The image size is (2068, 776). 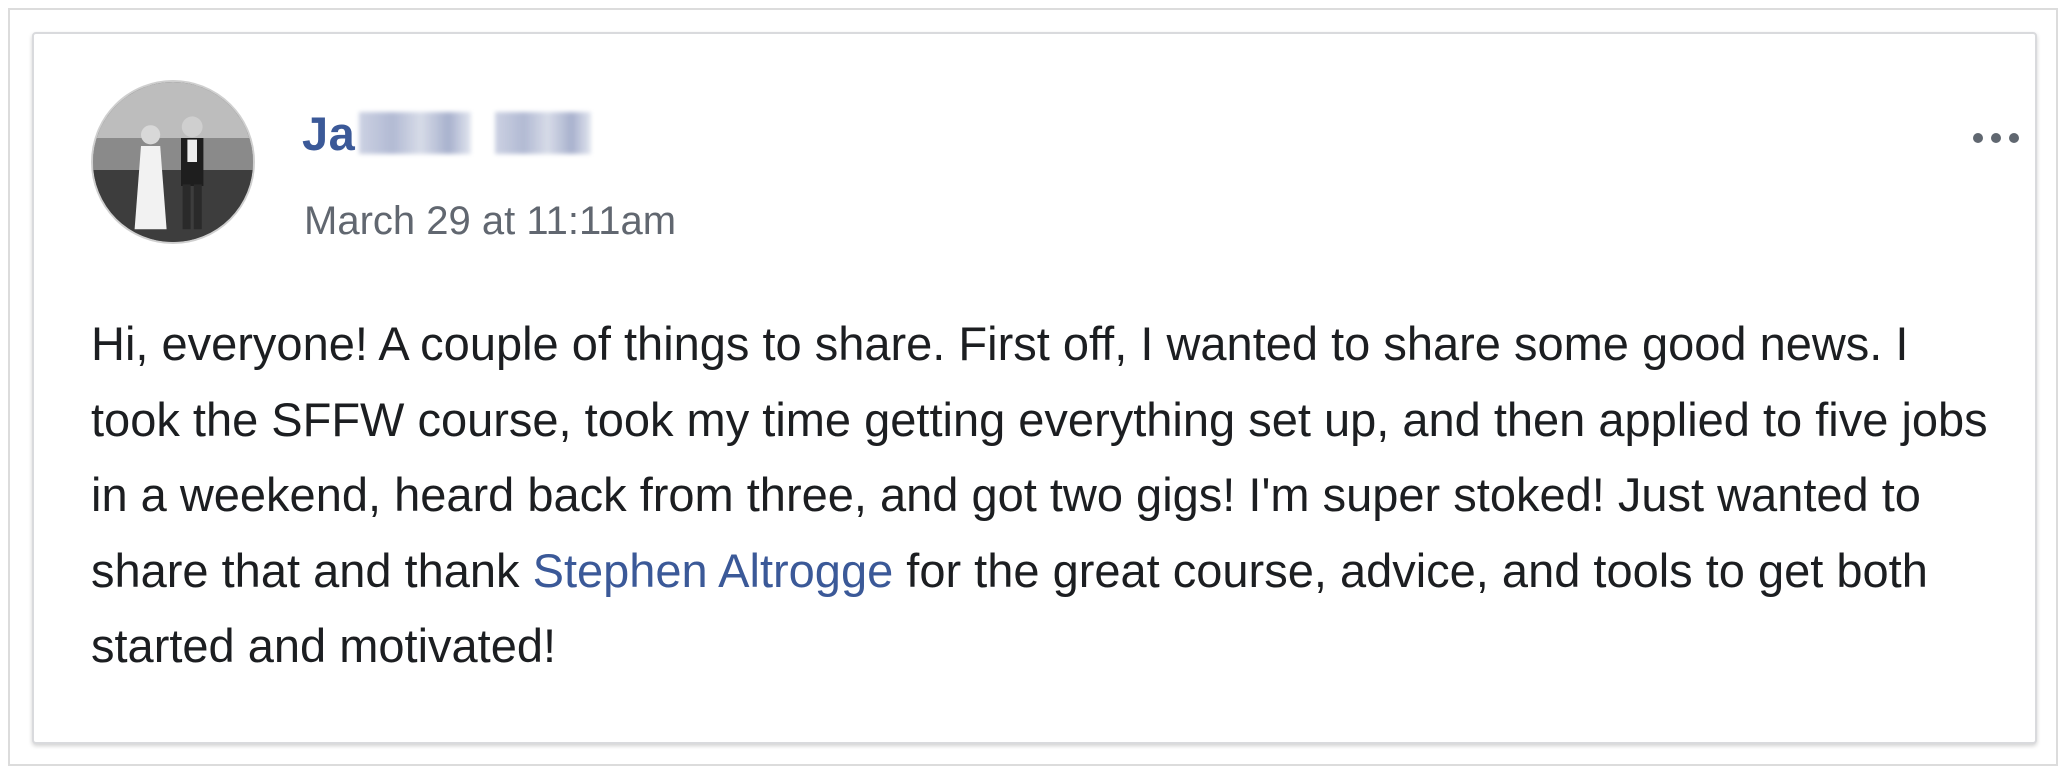 I want to click on avatar-photo, so click(x=173, y=162).